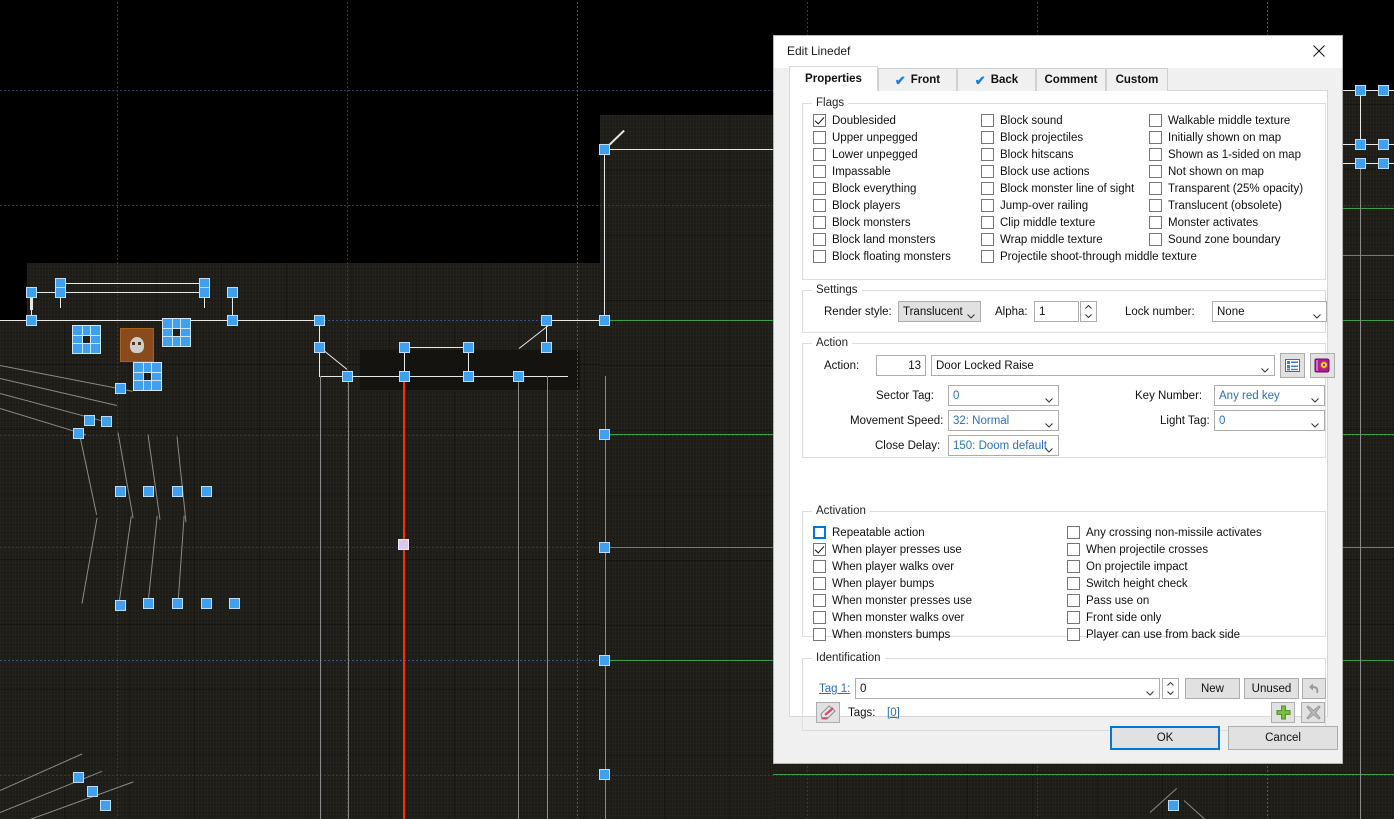 The width and height of the screenshot is (1394, 819). Describe the element at coordinates (1269, 420) in the screenshot. I see `light-tag-select: 0` at that location.